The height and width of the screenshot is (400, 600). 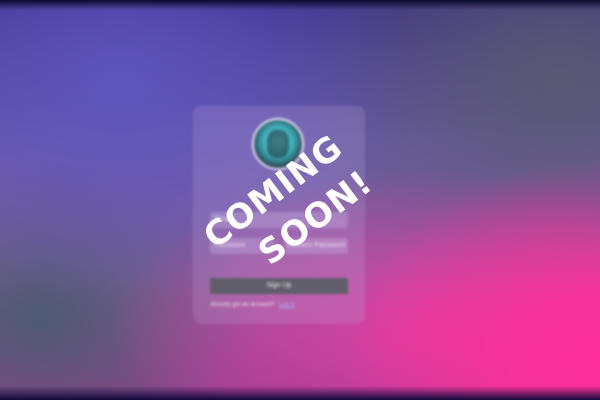 What do you see at coordinates (287, 305) in the screenshot?
I see `login-link: Log in` at bounding box center [287, 305].